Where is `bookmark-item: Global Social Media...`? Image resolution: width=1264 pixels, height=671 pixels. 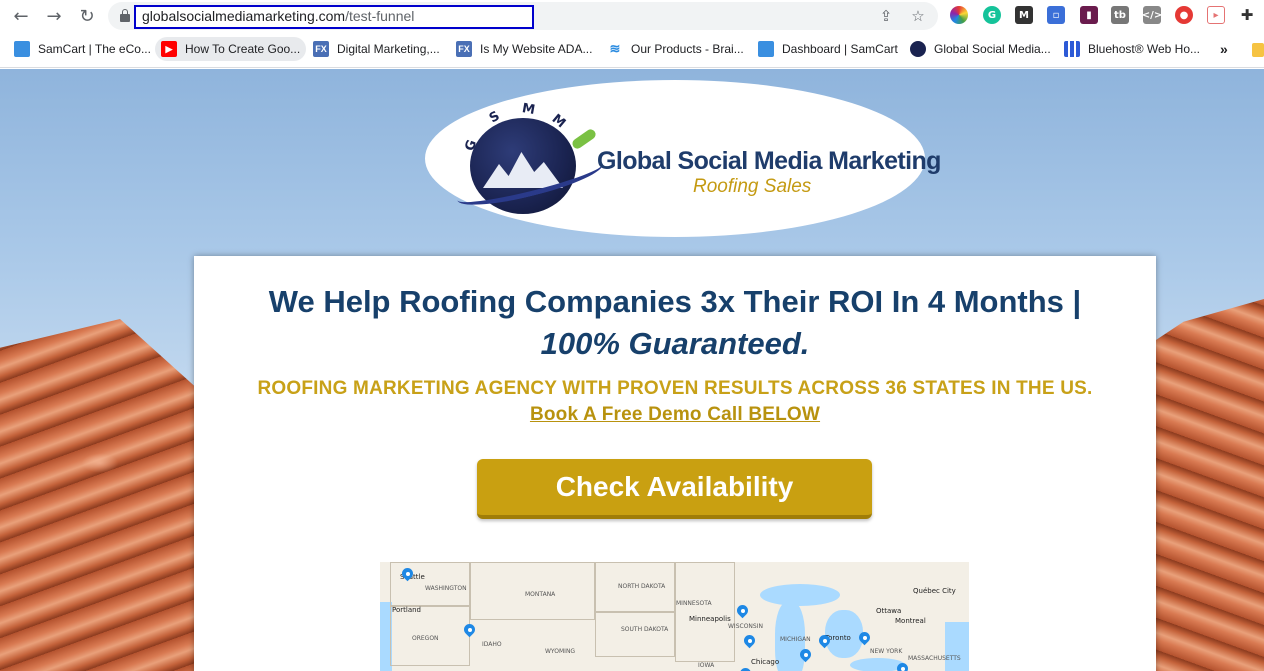 bookmark-item: Global Social Media... is located at coordinates (980, 49).